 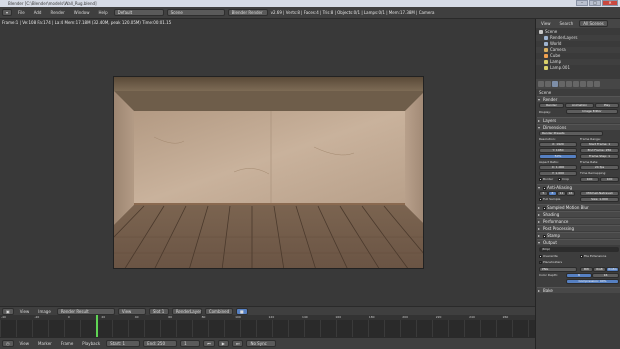 I want to click on aspect-x-field: X: 1.000, so click(x=558, y=167).